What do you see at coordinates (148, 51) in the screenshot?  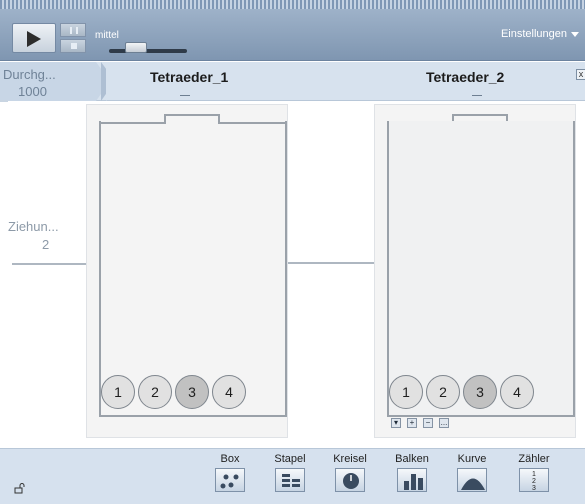 I see `speed-slider-track` at bounding box center [148, 51].